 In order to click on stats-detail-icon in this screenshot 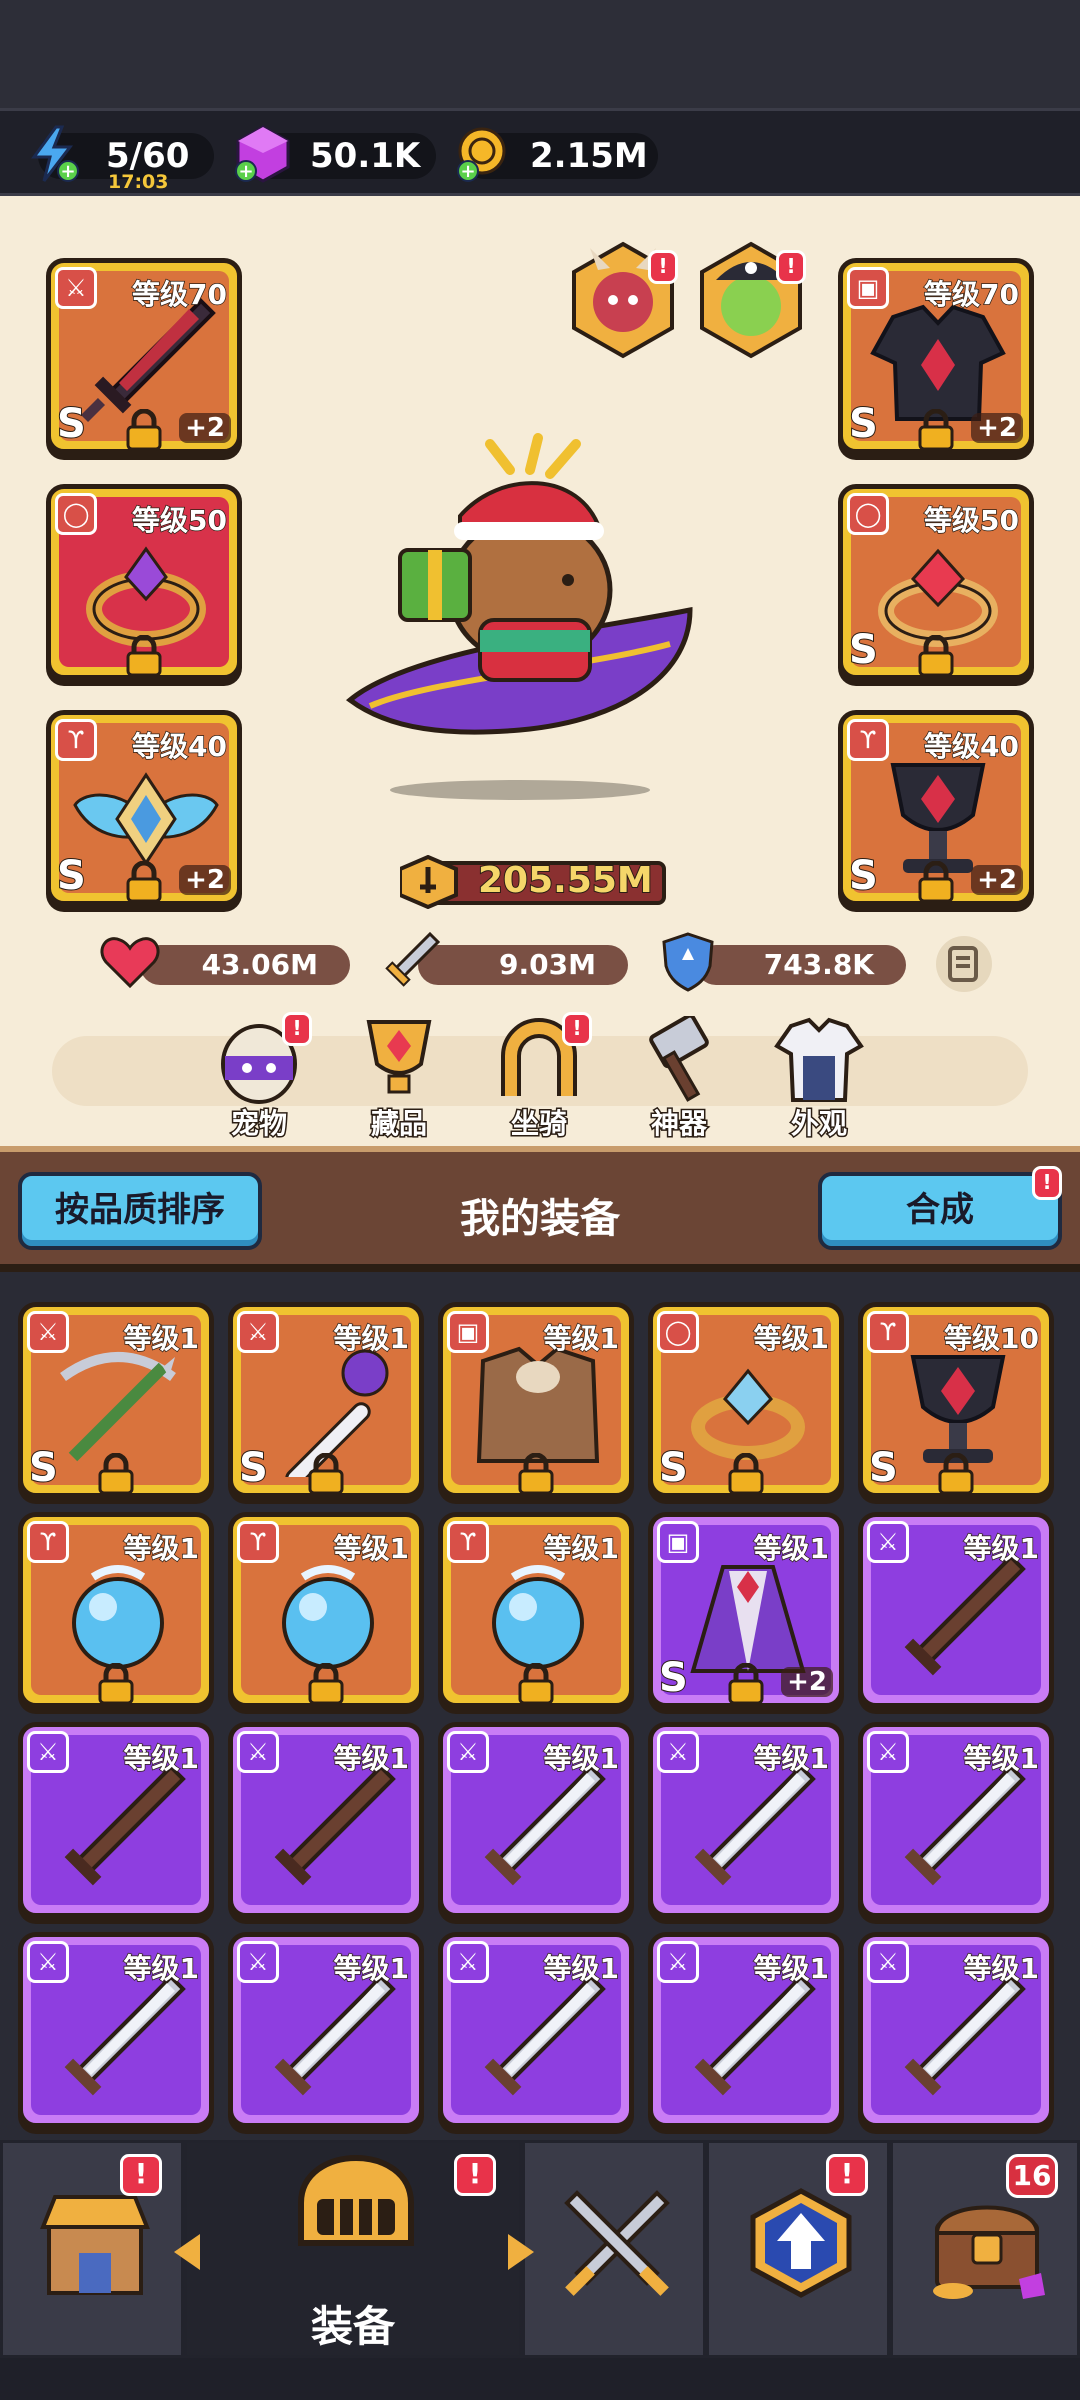, I will do `click(964, 964)`.